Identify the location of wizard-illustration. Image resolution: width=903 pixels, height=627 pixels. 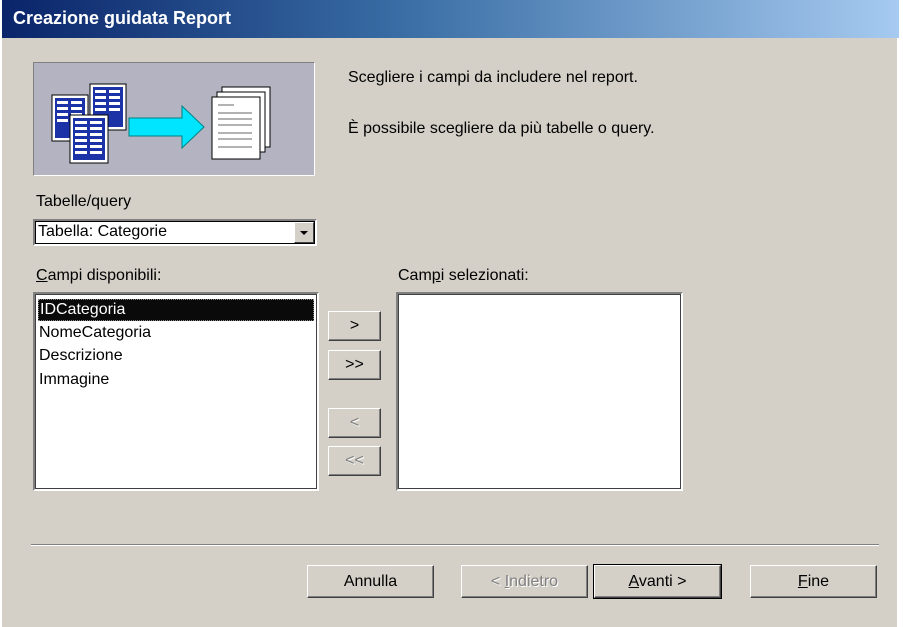
(174, 119).